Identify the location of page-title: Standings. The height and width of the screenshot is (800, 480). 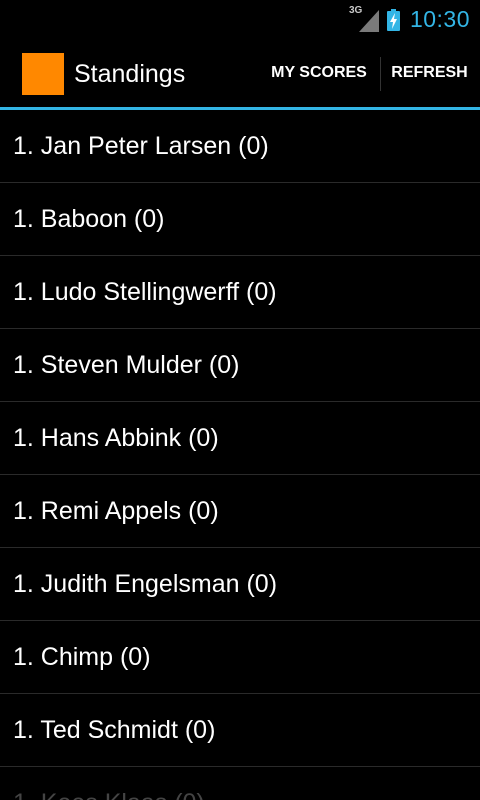
(130, 74).